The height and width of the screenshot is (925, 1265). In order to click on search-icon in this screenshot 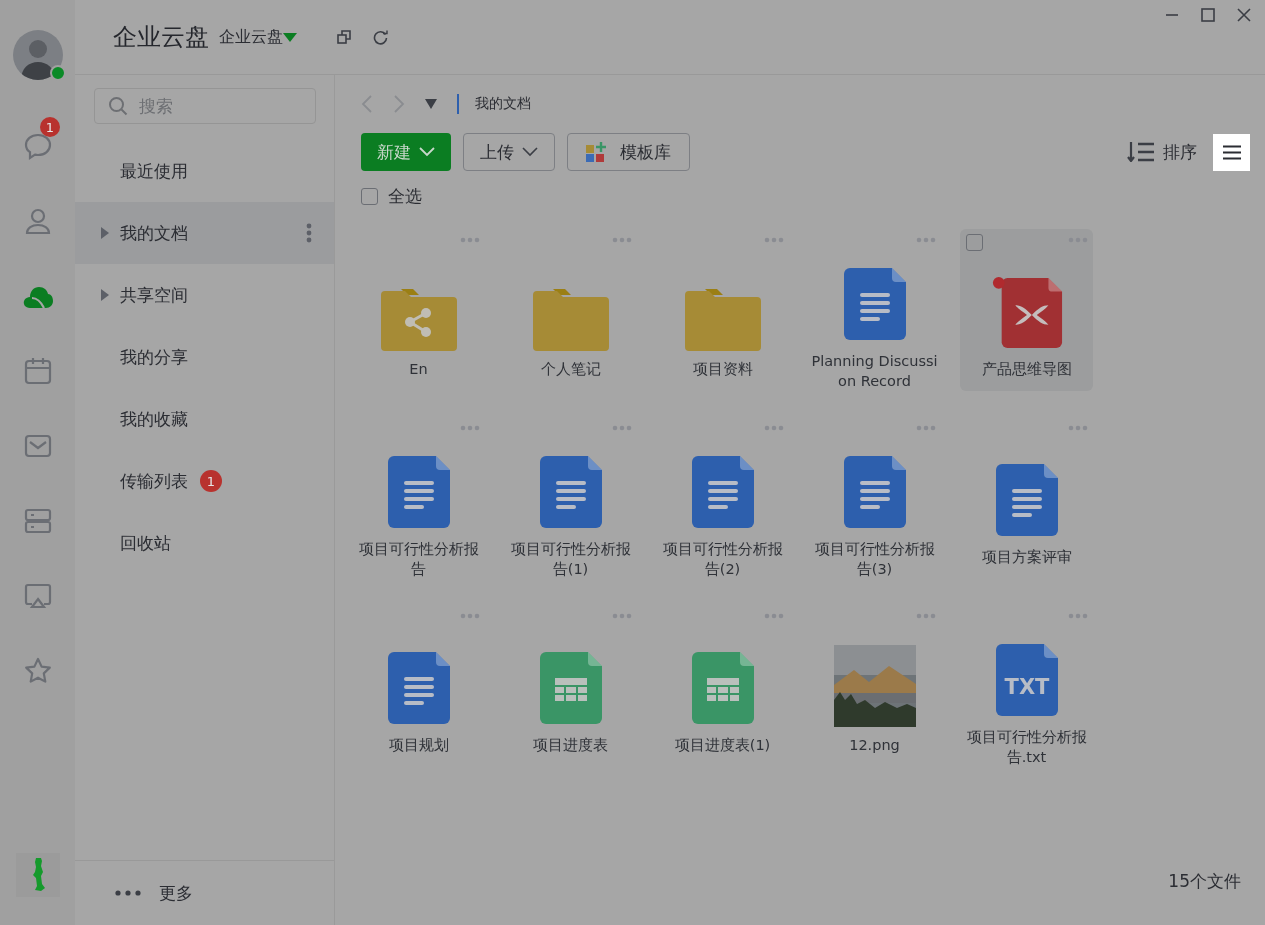, I will do `click(118, 106)`.